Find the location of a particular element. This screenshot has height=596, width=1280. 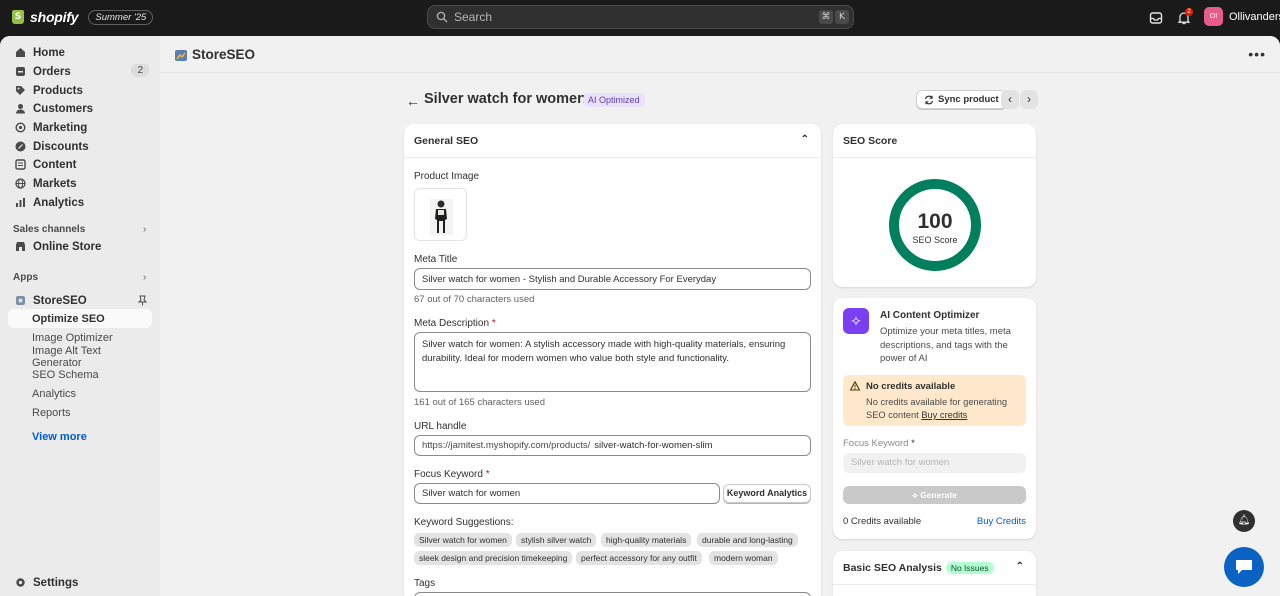

inbox-icon is located at coordinates (1156, 18).